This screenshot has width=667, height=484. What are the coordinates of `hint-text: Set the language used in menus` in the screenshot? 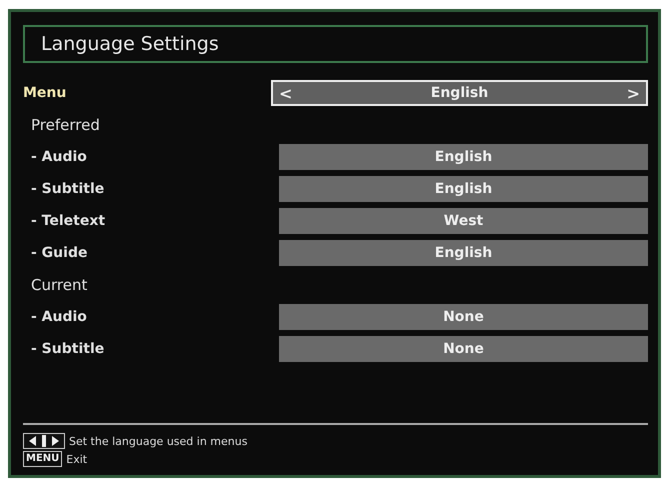 It's located at (158, 441).